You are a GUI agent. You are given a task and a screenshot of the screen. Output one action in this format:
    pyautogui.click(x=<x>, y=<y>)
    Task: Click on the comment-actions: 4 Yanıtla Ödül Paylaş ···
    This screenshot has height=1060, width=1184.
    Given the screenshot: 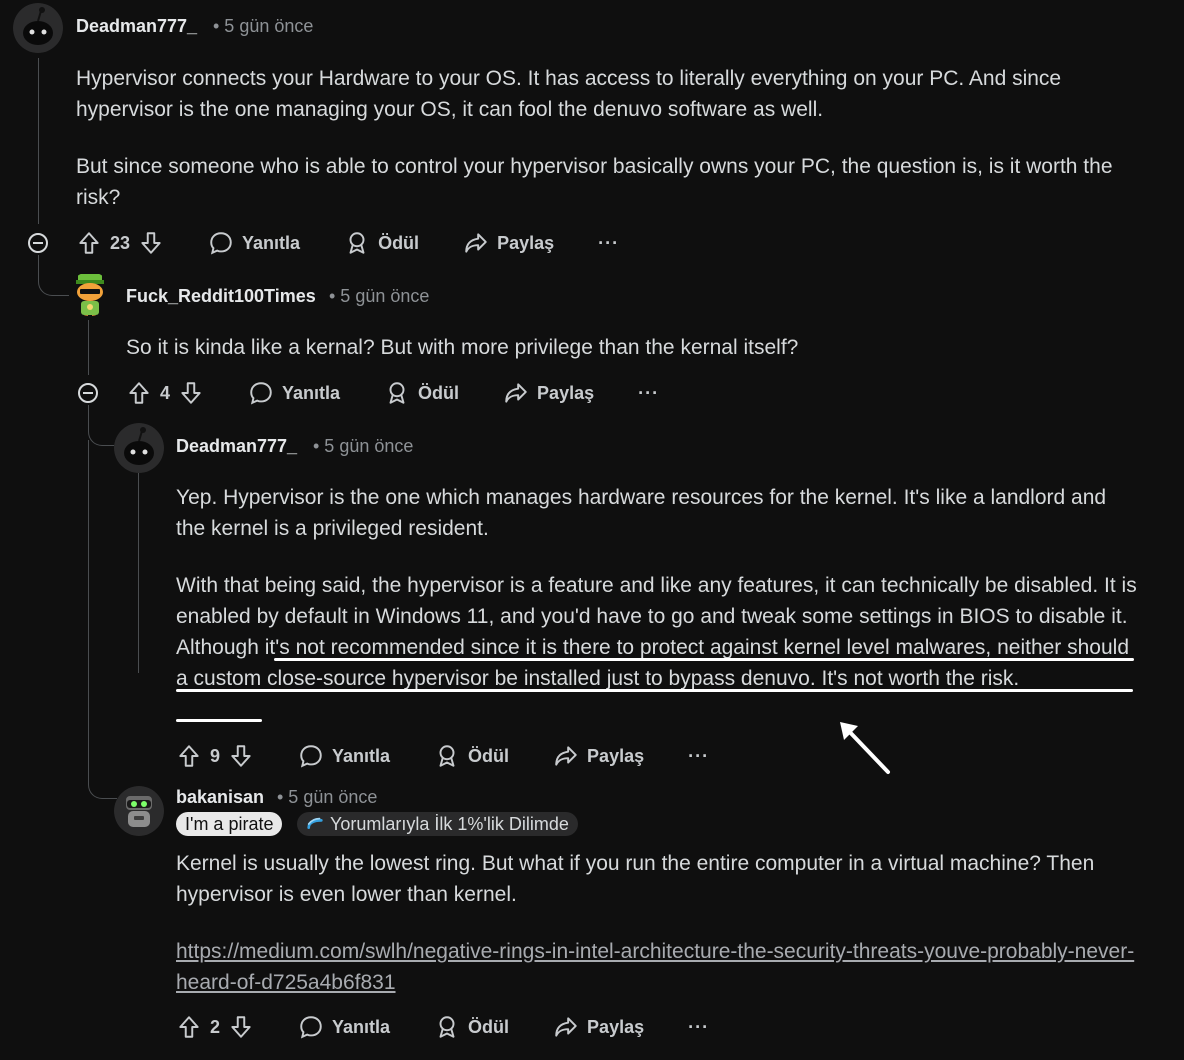 What is the action you would take?
    pyautogui.click(x=392, y=393)
    